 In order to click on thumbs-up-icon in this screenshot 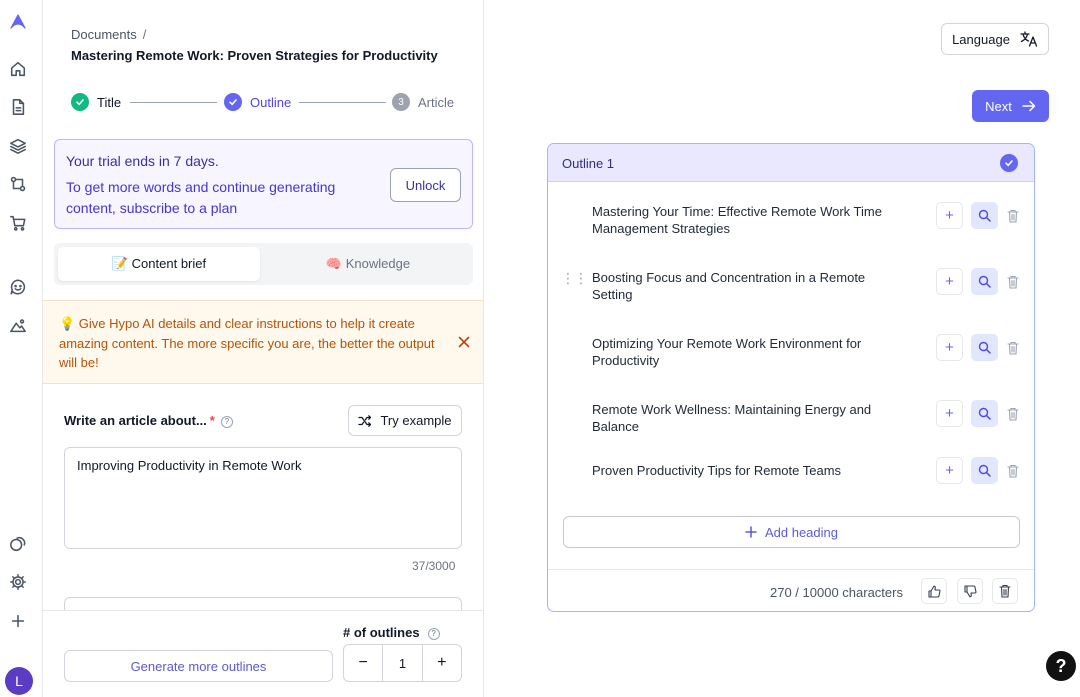, I will do `click(934, 591)`.